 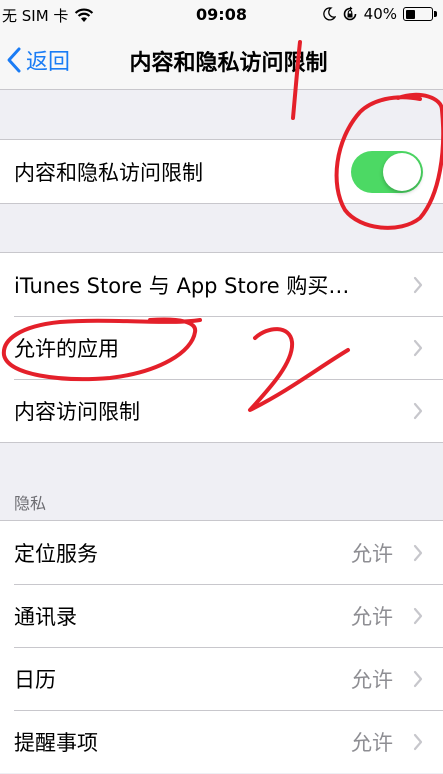 What do you see at coordinates (380, 14) in the screenshot?
I see `battery-percent: 40%` at bounding box center [380, 14].